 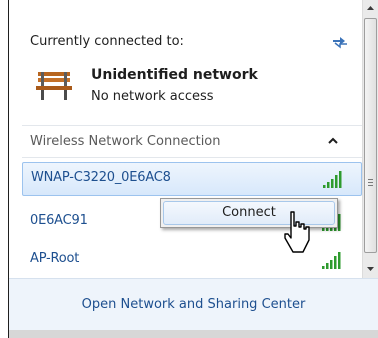 What do you see at coordinates (125, 141) in the screenshot?
I see `wireless-group-header: Wireless Network Connection` at bounding box center [125, 141].